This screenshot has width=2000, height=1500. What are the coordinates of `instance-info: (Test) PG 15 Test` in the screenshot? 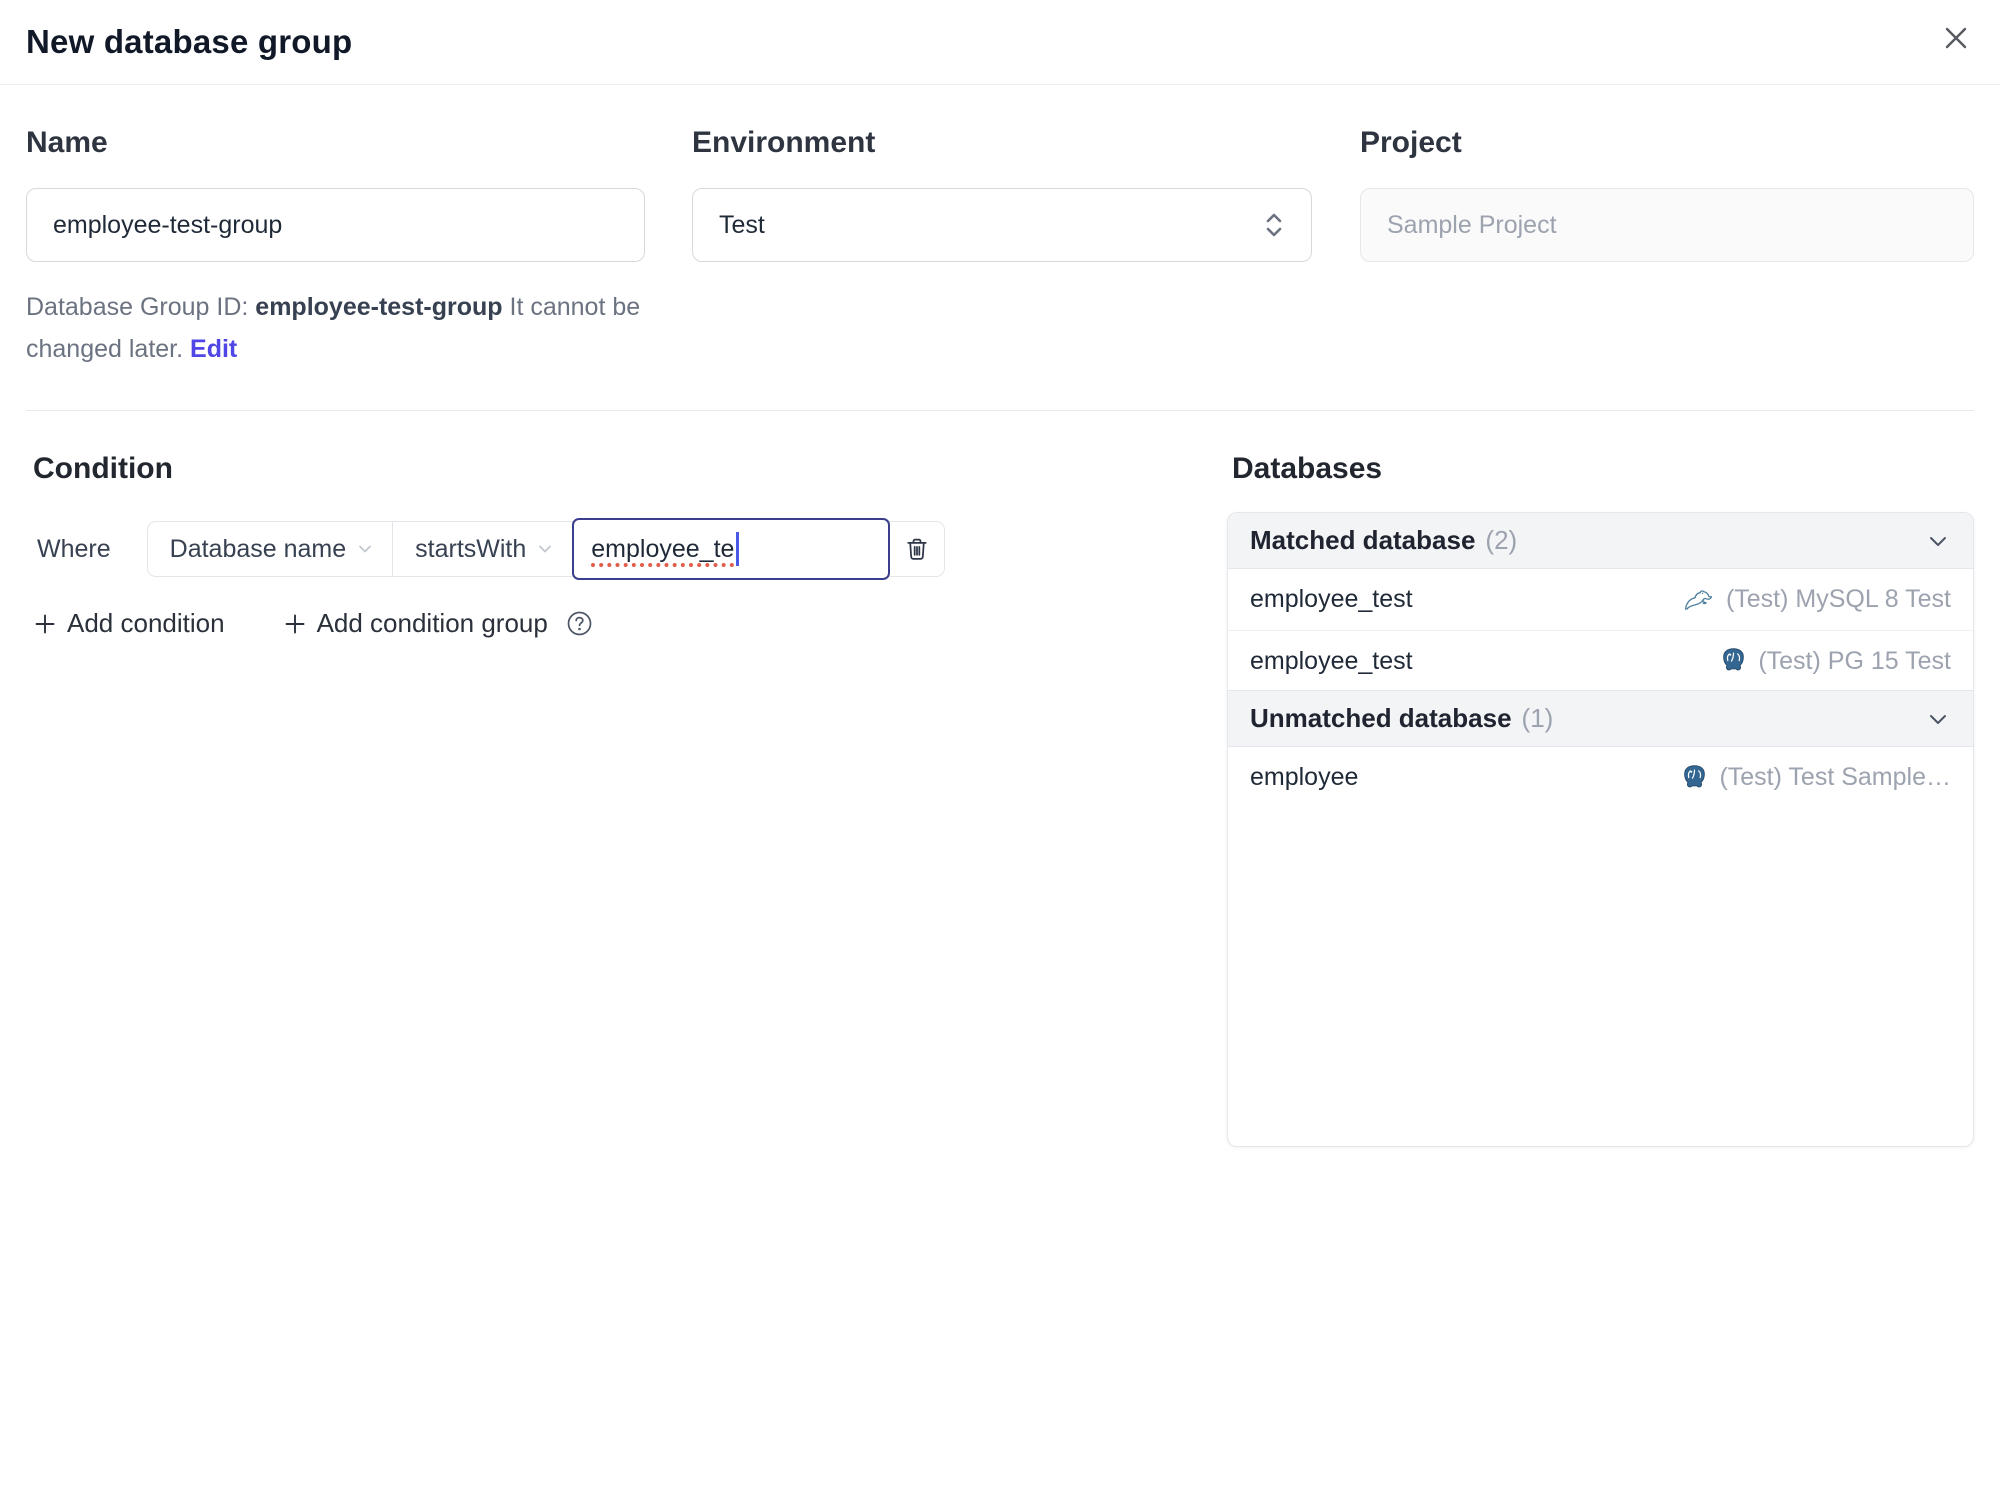 It's located at (1835, 661).